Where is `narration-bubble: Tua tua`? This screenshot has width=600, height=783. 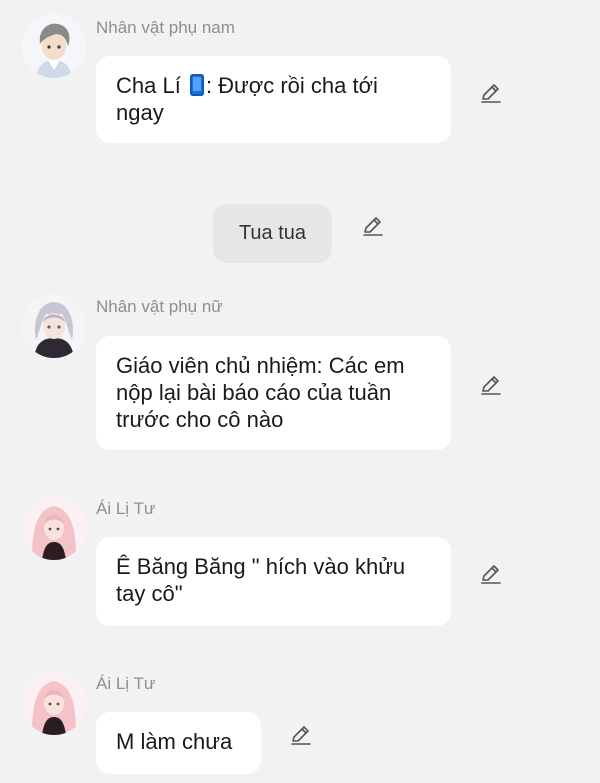 narration-bubble: Tua tua is located at coordinates (272, 233).